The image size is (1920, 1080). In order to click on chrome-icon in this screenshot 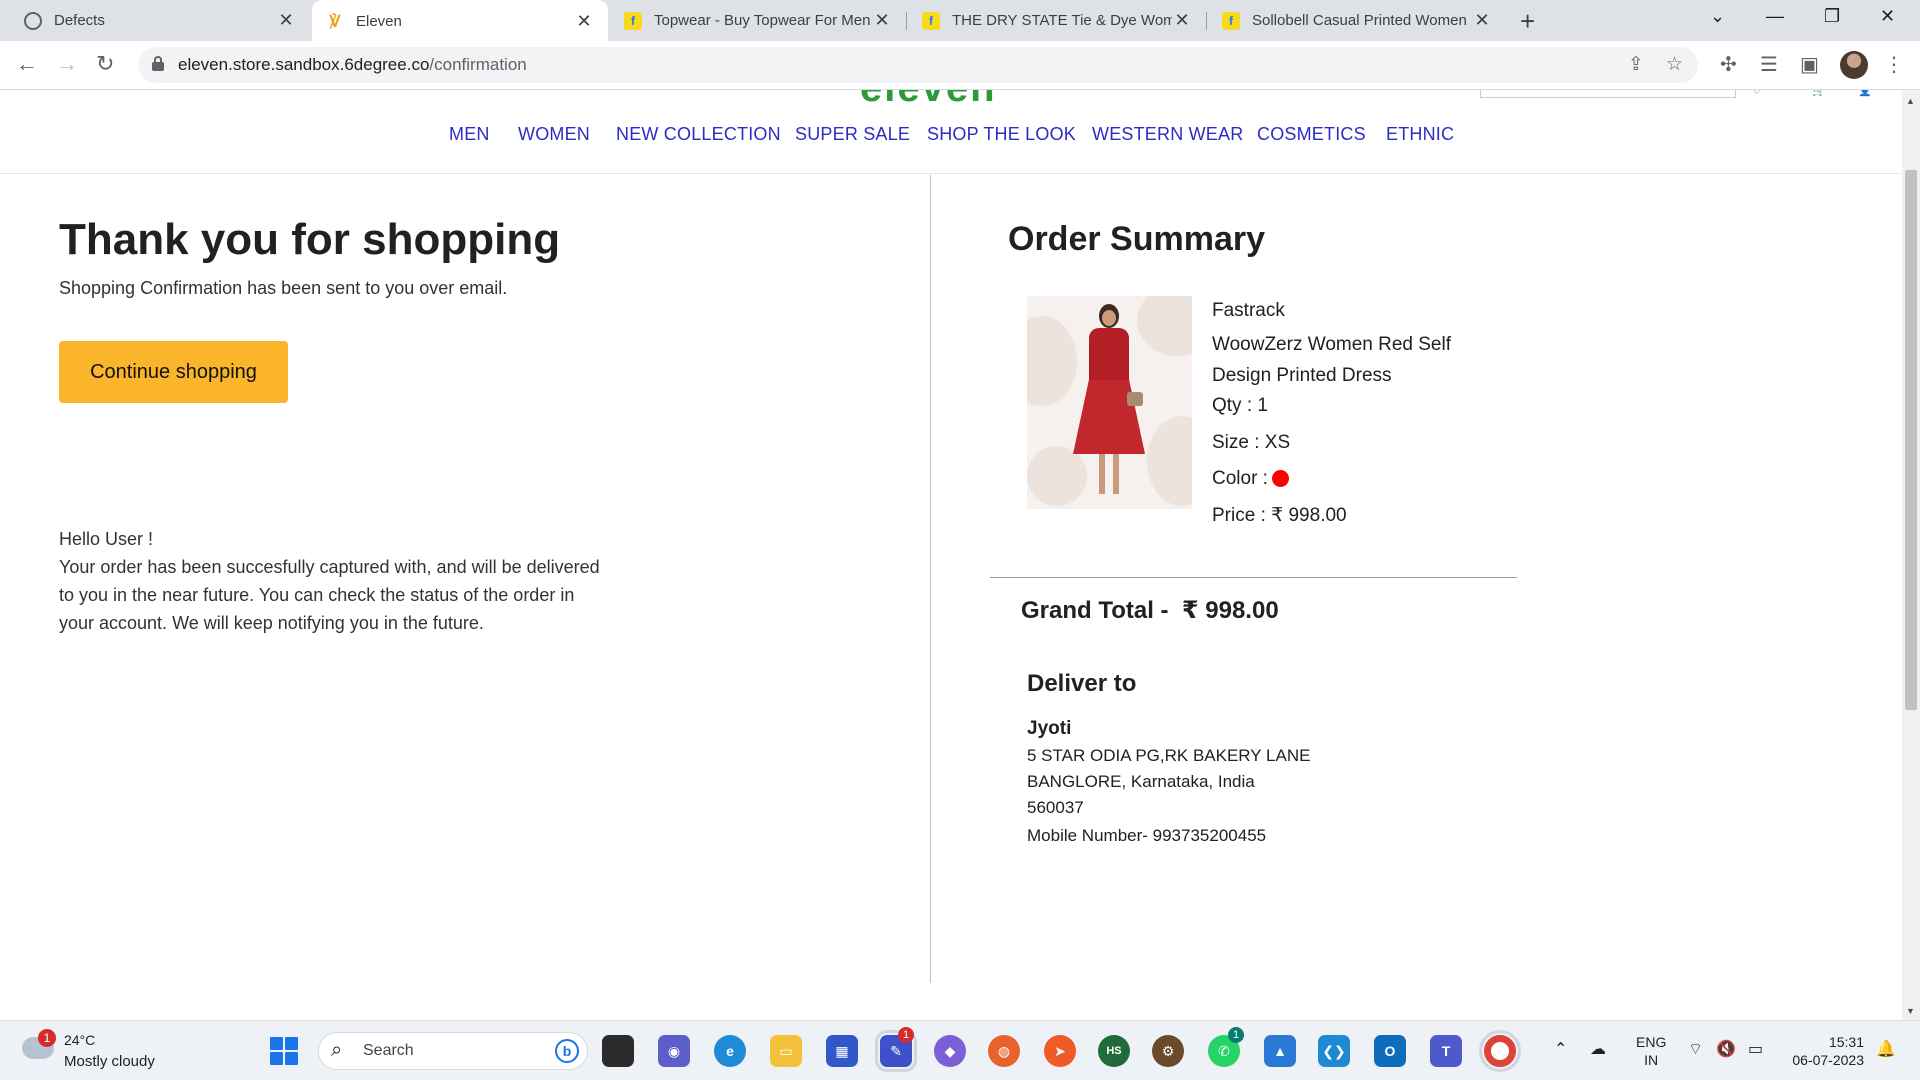, I will do `click(1500, 1051)`.